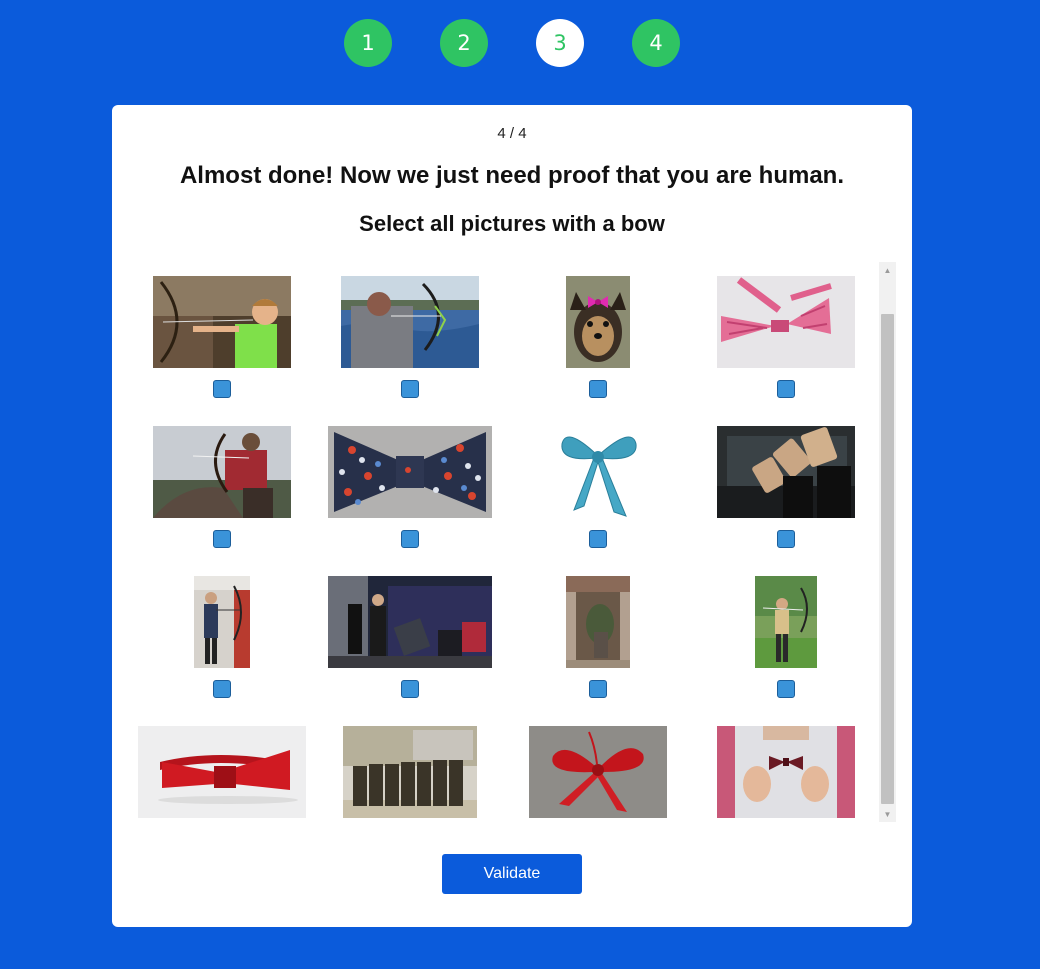 Image resolution: width=1040 pixels, height=969 pixels. What do you see at coordinates (222, 322) in the screenshot?
I see `archery-boy-image` at bounding box center [222, 322].